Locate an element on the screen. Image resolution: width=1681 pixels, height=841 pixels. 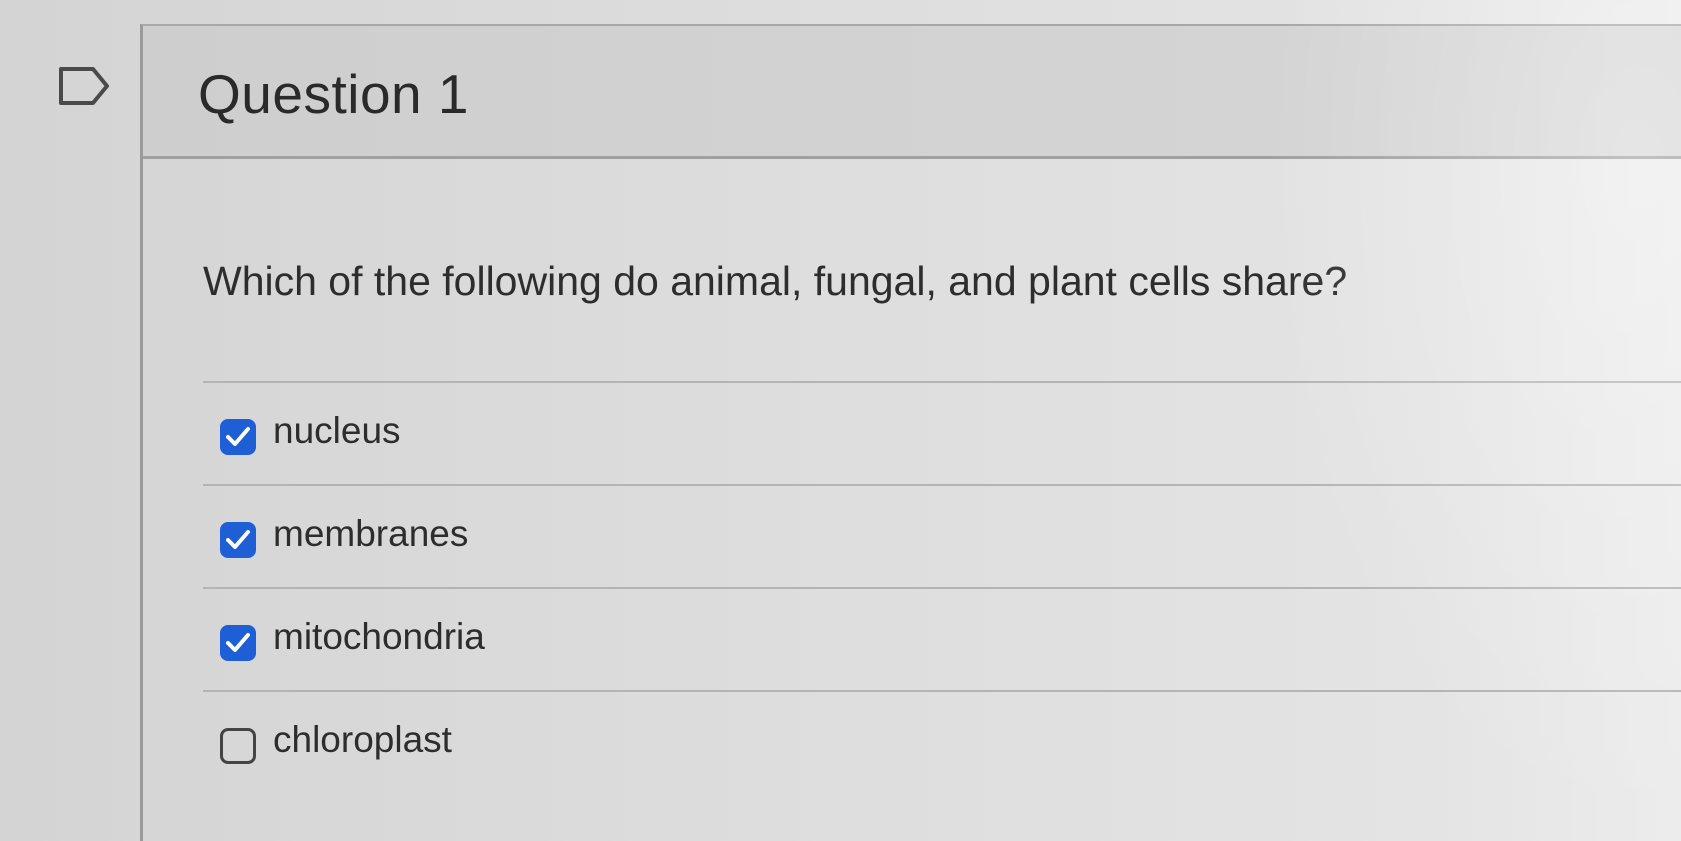
answer-option-chloroplast: chloroplast is located at coordinates (942, 741).